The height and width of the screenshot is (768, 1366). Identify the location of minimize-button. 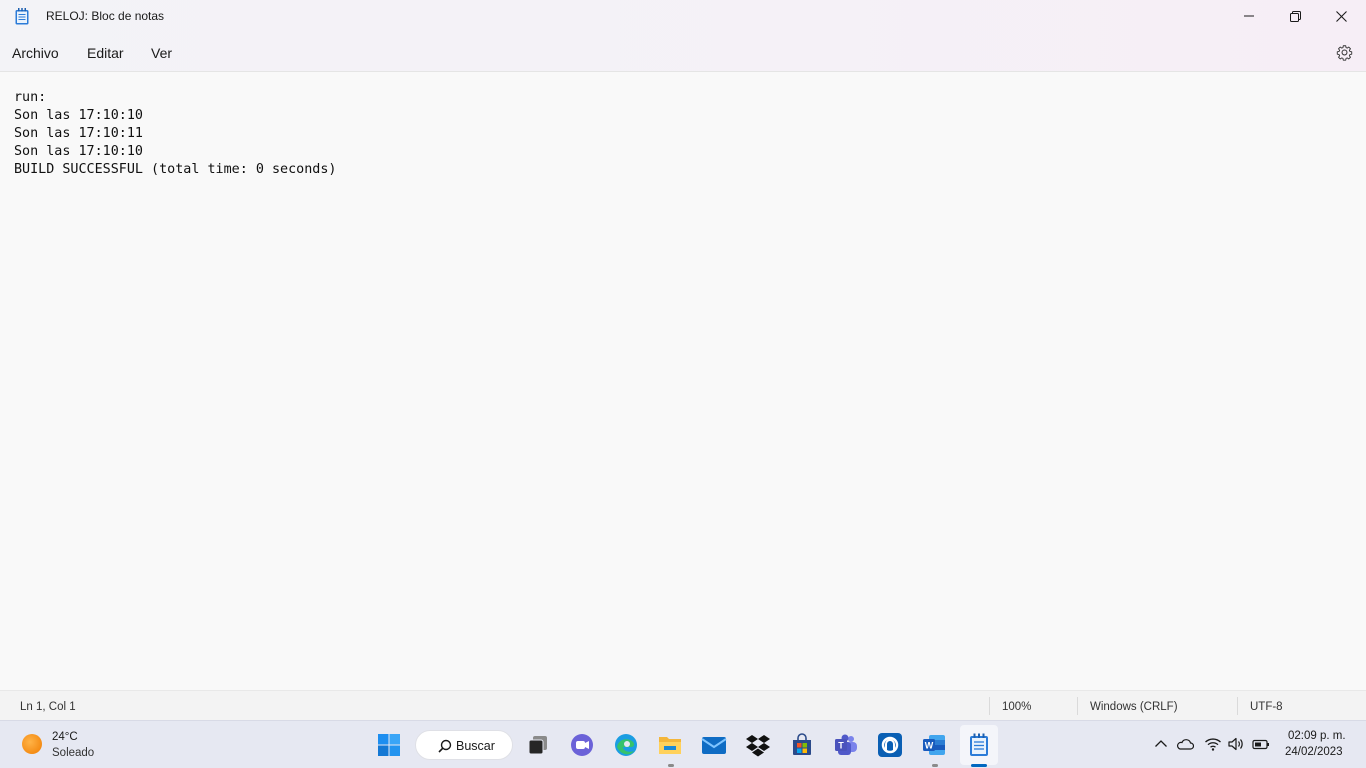
(1249, 16).